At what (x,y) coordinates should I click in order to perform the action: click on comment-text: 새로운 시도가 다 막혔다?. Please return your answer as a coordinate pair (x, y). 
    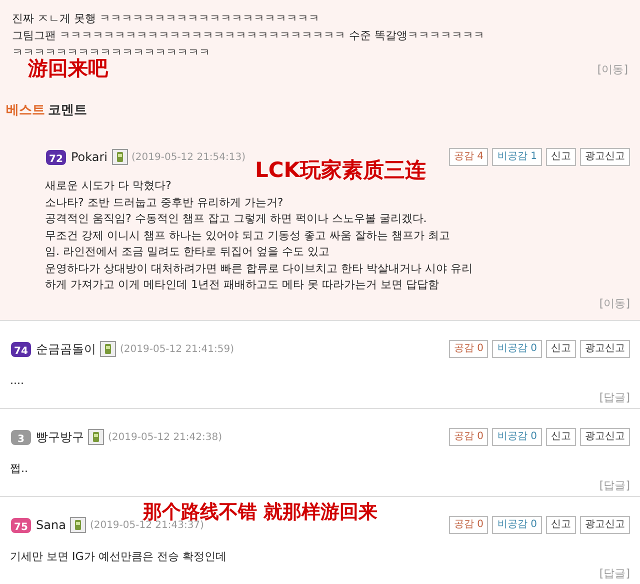
    Looking at the image, I should click on (108, 186).